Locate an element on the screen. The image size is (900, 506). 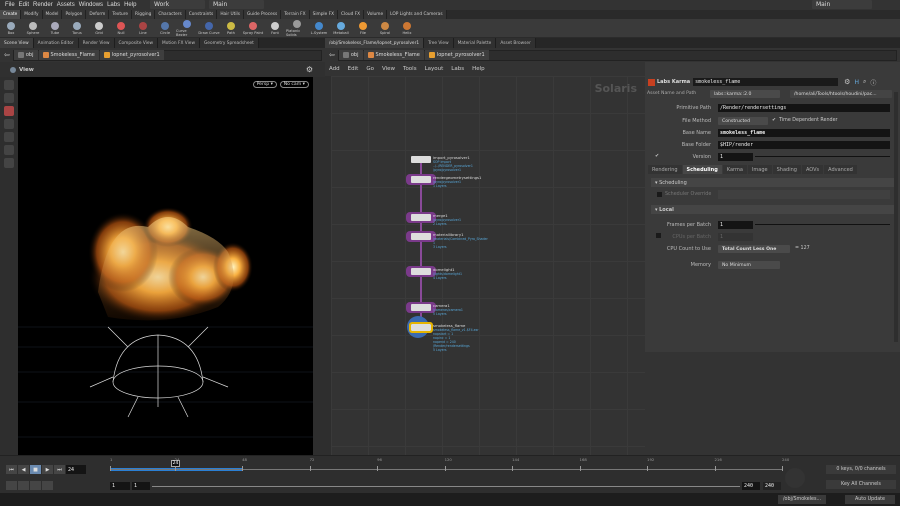
menu-labs: Labs is located at coordinates (113, 5).